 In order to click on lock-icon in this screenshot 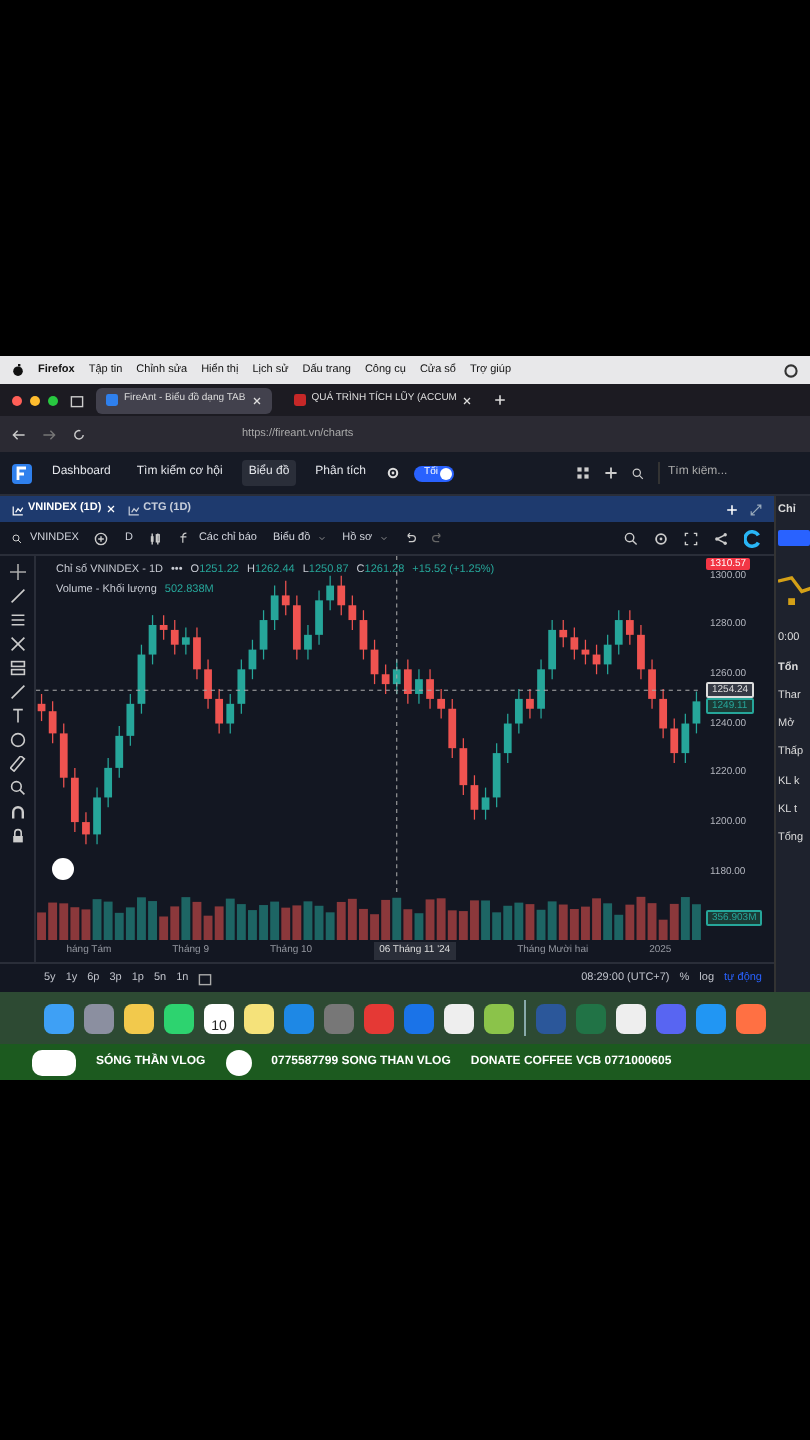, I will do `click(17, 836)`.